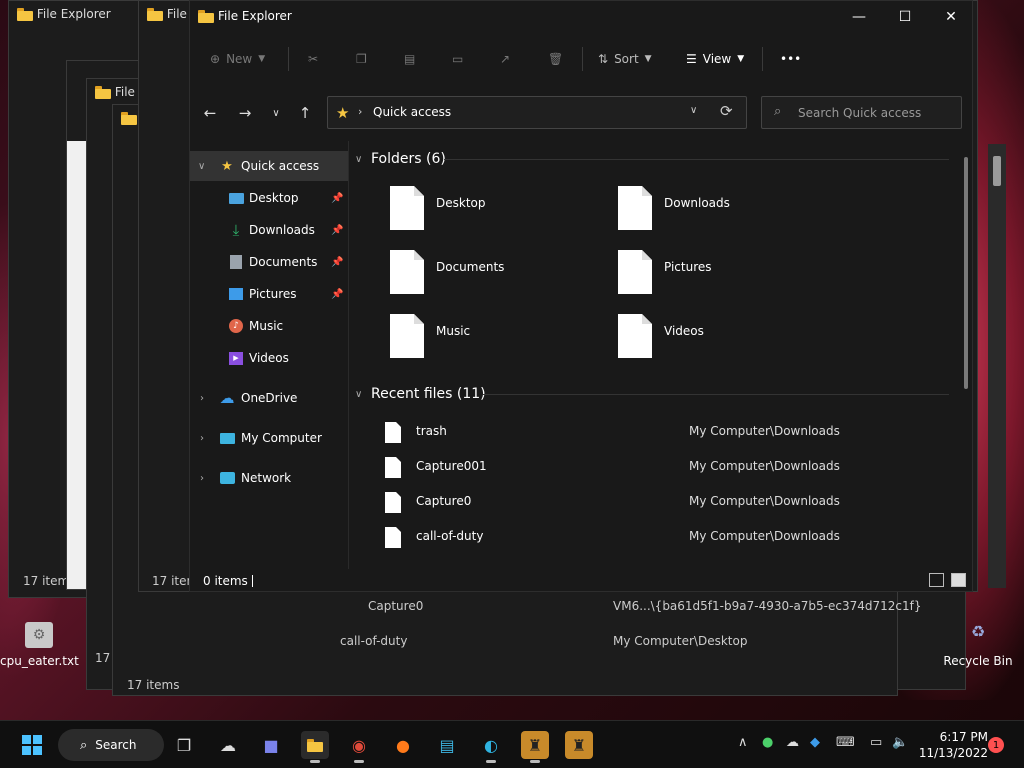 The image size is (1024, 768). Describe the element at coordinates (743, 742) in the screenshot. I see `chevron-up-icon: ∧` at that location.